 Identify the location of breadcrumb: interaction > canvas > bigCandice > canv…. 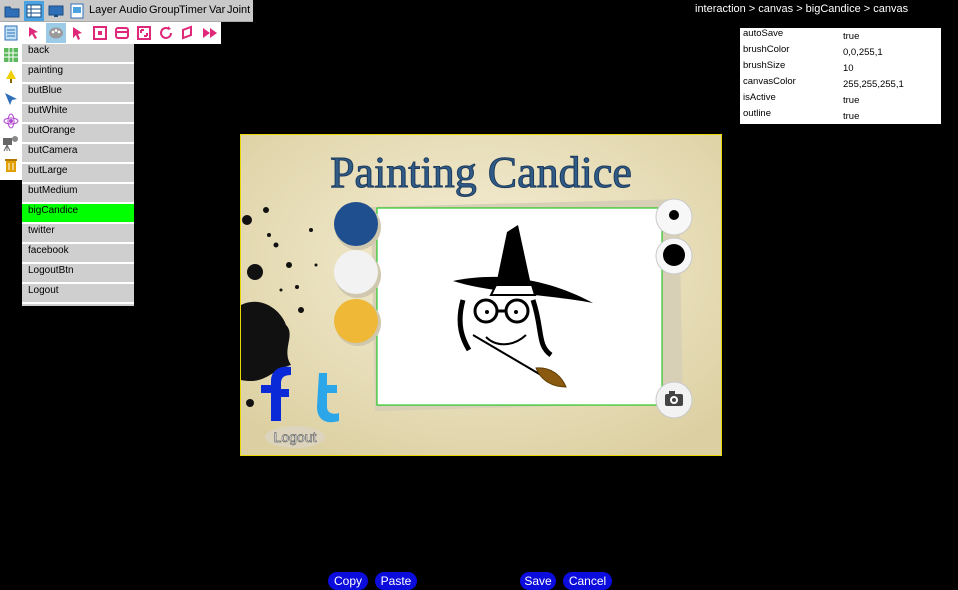
(802, 9).